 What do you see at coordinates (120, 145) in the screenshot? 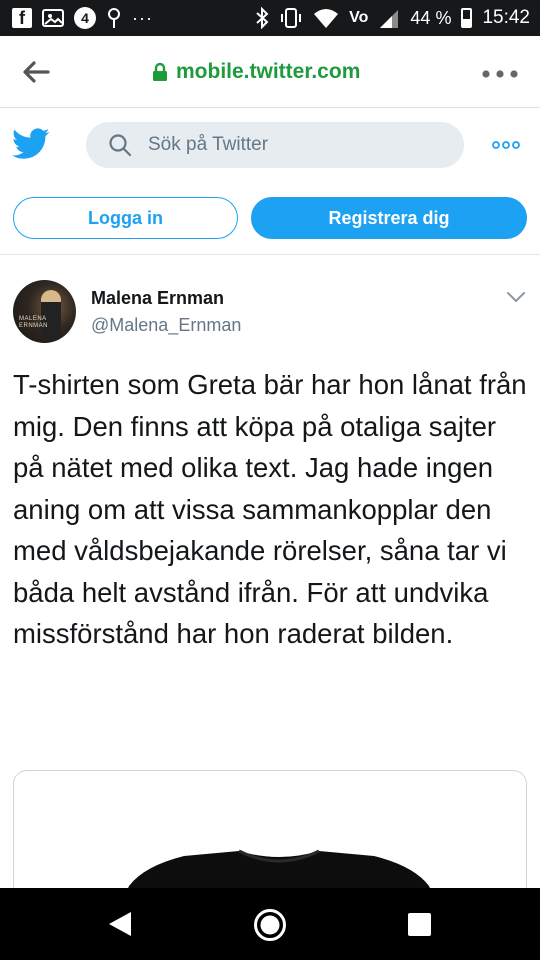
I see `search-icon` at bounding box center [120, 145].